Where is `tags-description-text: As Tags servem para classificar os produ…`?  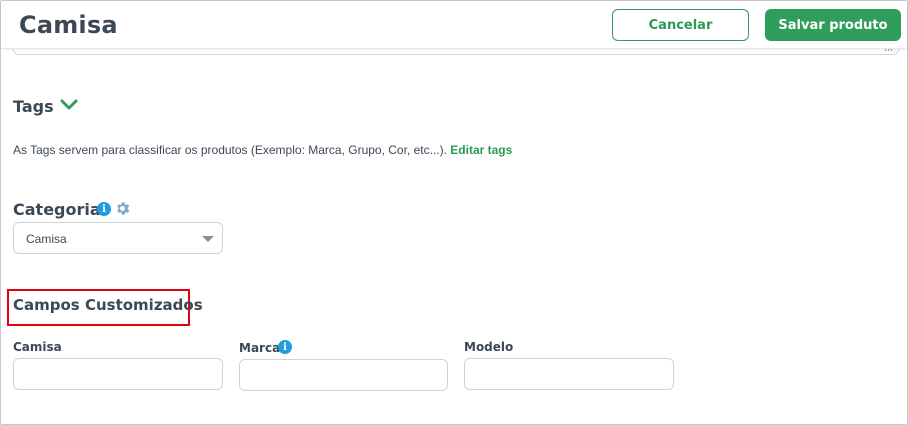
tags-description-text: As Tags servem para classificar os produ… is located at coordinates (230, 150).